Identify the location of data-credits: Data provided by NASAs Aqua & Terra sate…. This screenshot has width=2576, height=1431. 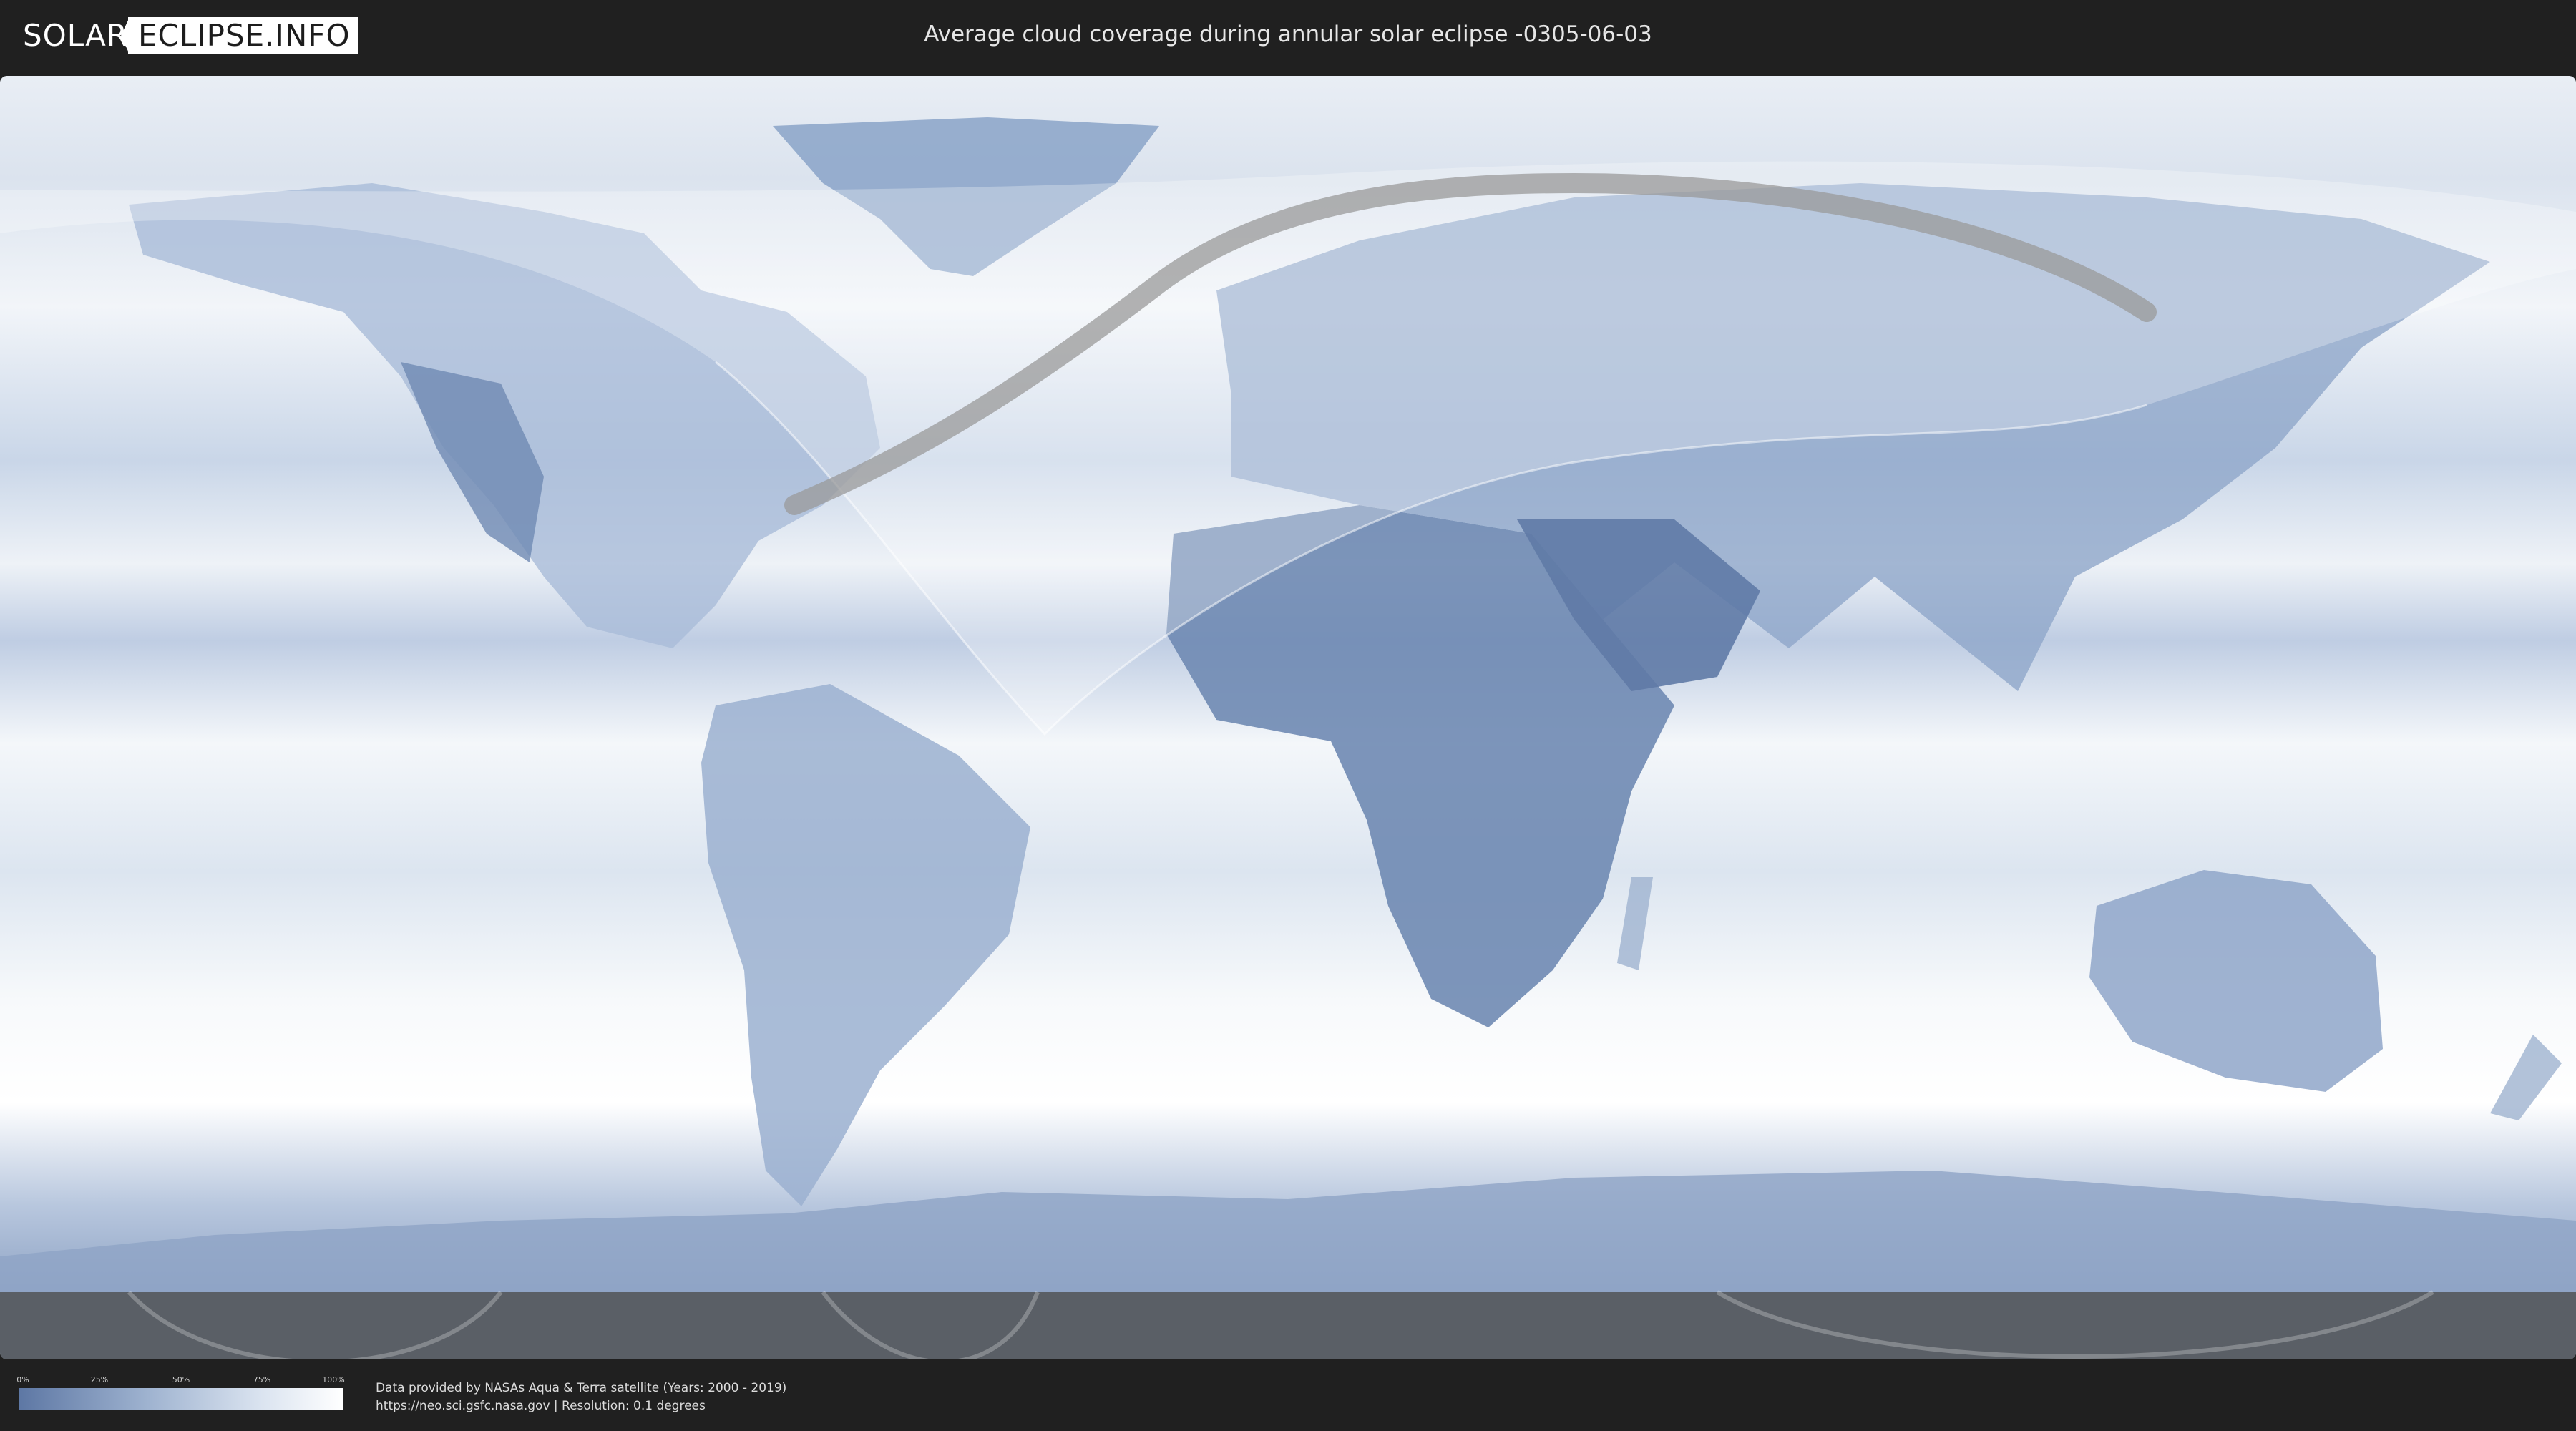
(581, 1397).